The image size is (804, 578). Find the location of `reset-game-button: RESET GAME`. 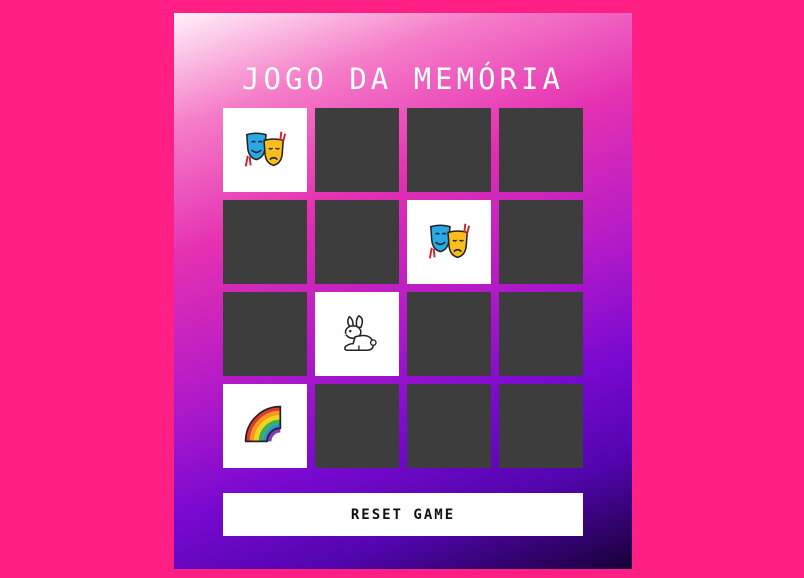

reset-game-button: RESET GAME is located at coordinates (403, 514).